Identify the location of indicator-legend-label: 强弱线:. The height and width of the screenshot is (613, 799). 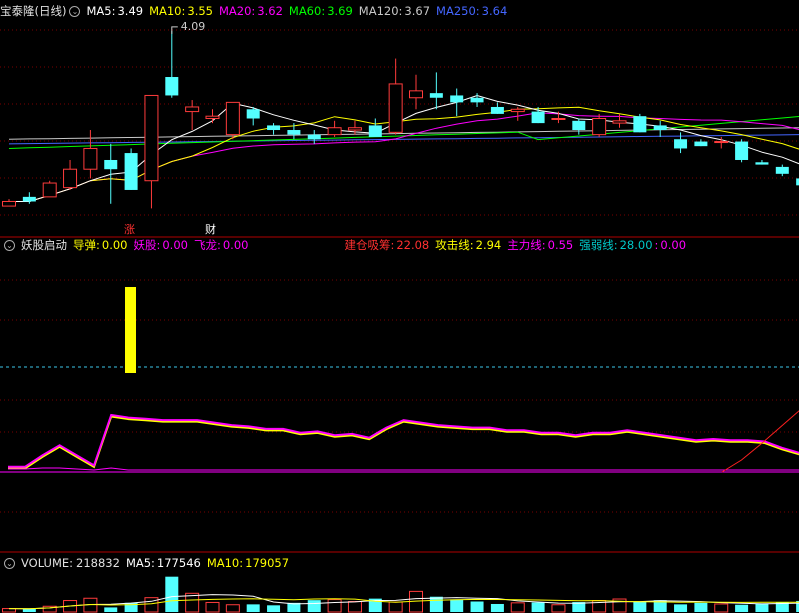
(598, 245).